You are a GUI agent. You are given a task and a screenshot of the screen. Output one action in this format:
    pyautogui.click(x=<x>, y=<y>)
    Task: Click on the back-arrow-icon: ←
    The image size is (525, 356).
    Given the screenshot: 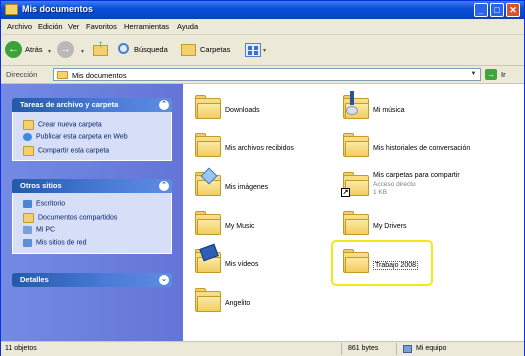 What is the action you would take?
    pyautogui.click(x=13, y=49)
    